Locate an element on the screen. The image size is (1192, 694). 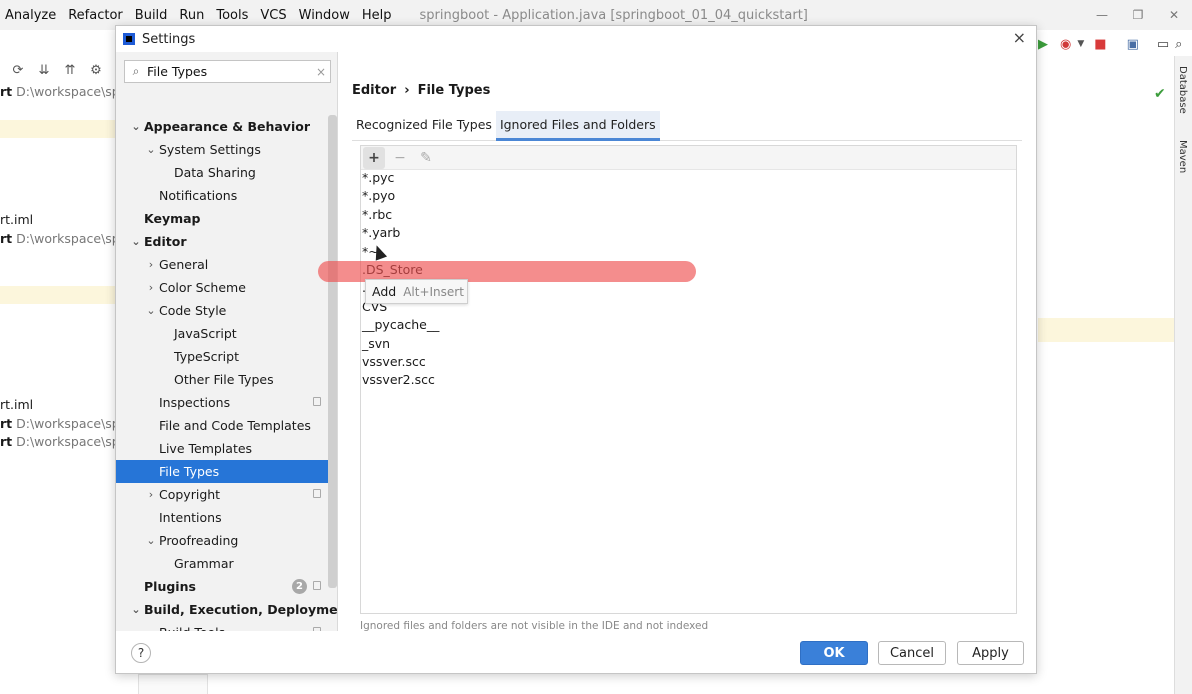
profile-icon: ◉ is located at coordinates (1065, 44).